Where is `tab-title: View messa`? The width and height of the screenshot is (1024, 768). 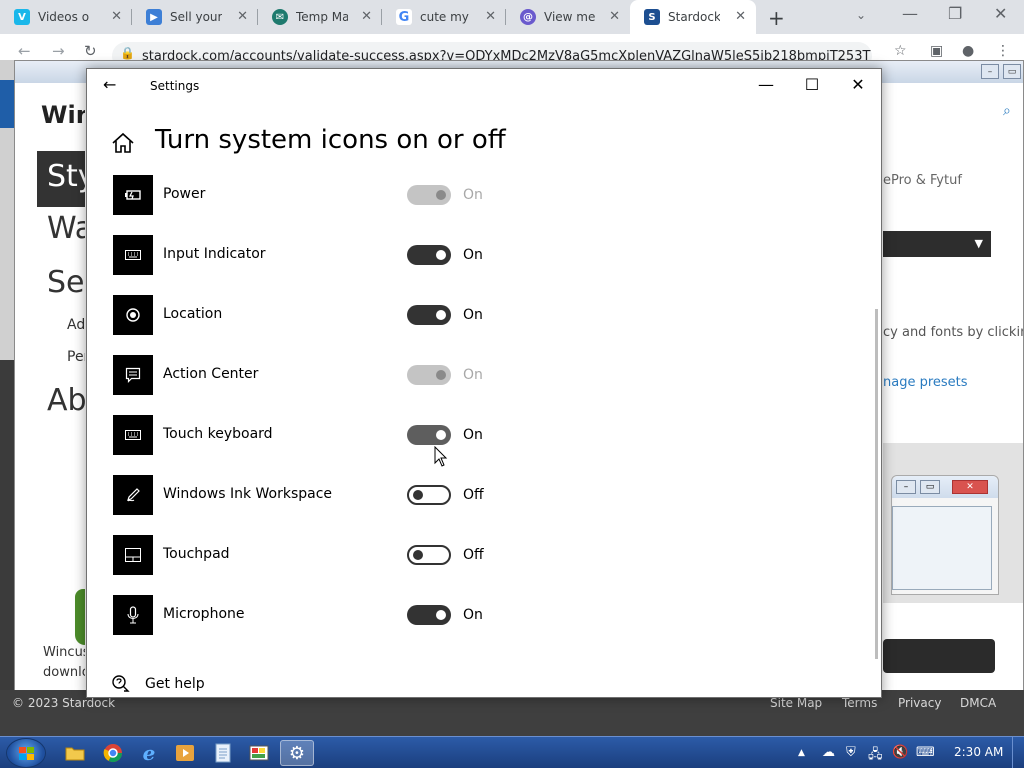 tab-title: View messa is located at coordinates (570, 17).